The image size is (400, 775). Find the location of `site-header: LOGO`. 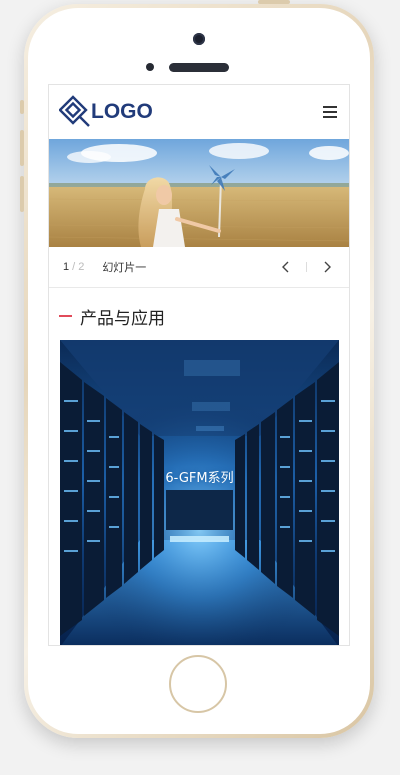

site-header: LOGO is located at coordinates (199, 112).